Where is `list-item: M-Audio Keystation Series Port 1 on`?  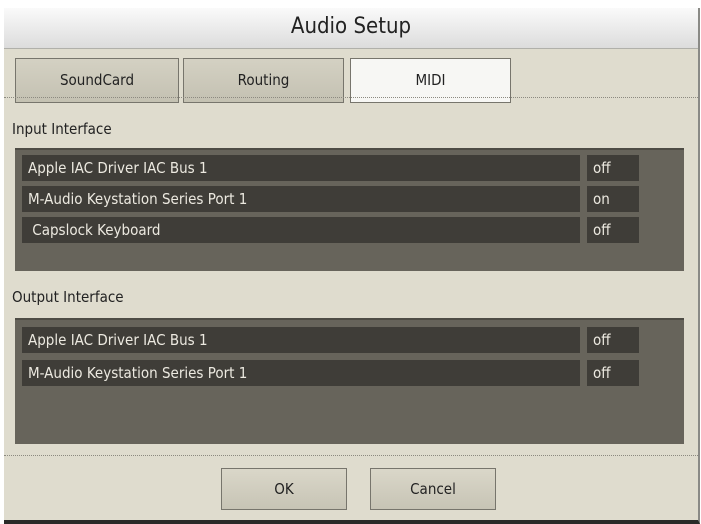 list-item: M-Audio Keystation Series Port 1 on is located at coordinates (332, 199).